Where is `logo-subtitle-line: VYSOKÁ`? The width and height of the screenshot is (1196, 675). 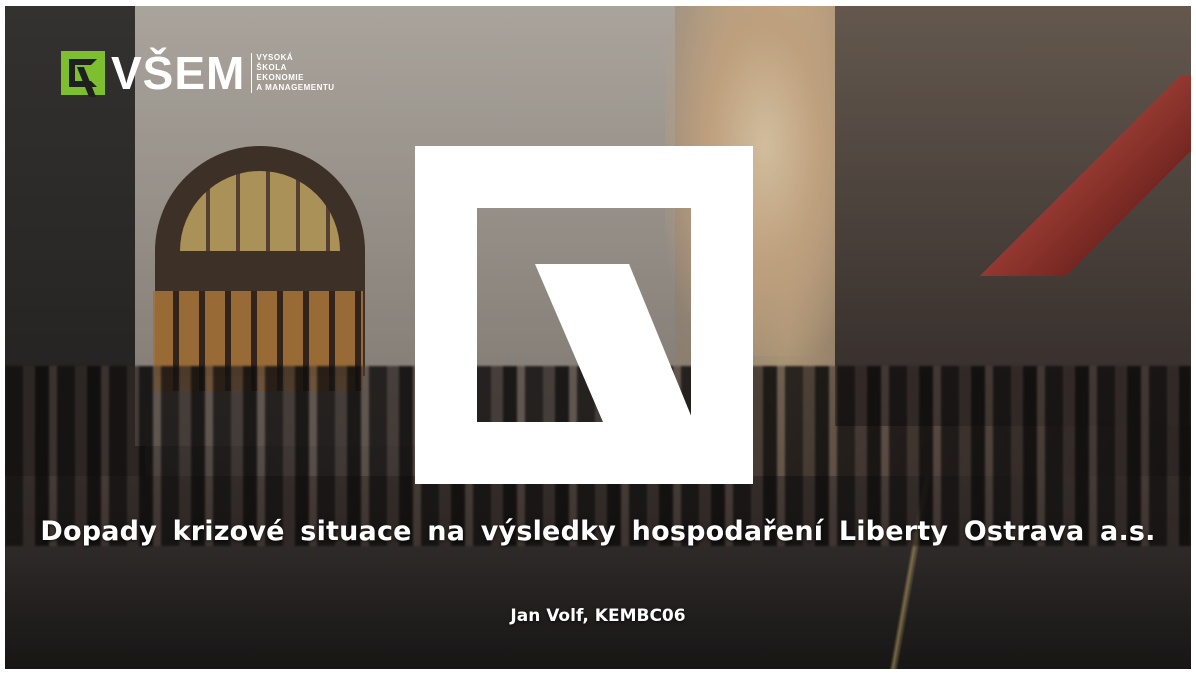
logo-subtitle-line: VYSOKÁ is located at coordinates (275, 57).